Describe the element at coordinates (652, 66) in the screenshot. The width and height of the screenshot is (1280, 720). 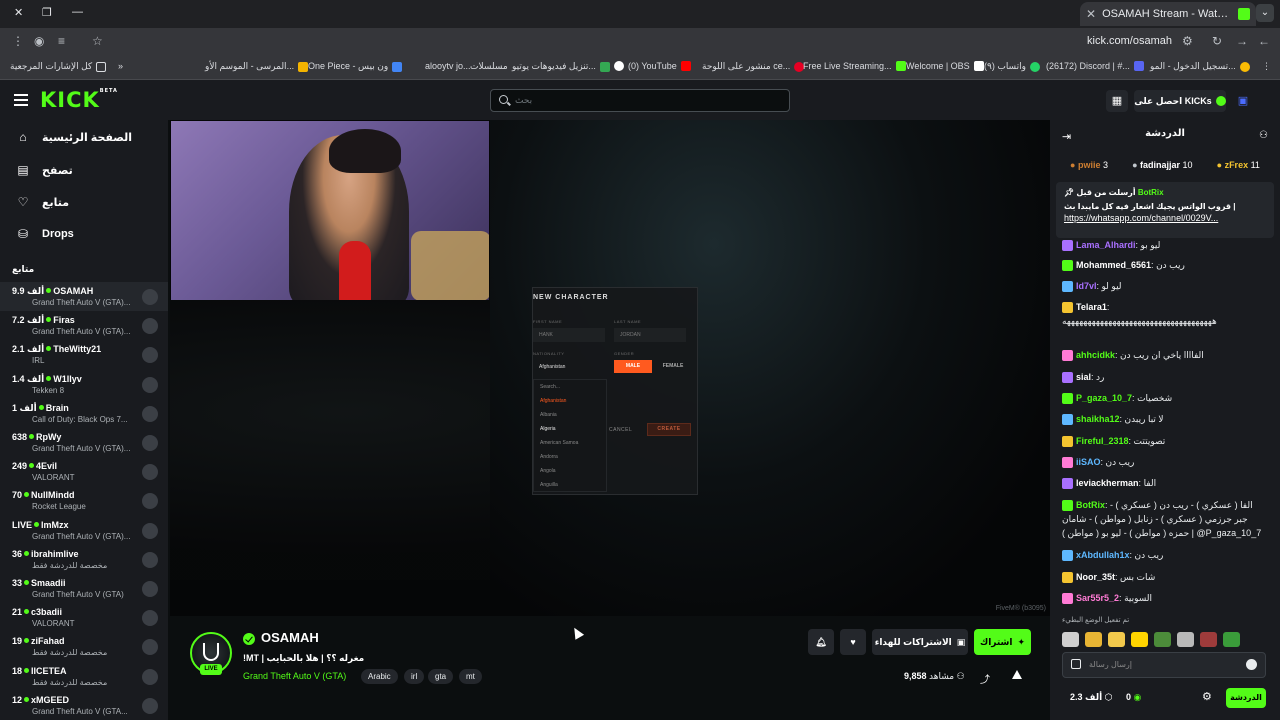
I see `bookmark-item: (0) YouTube` at that location.